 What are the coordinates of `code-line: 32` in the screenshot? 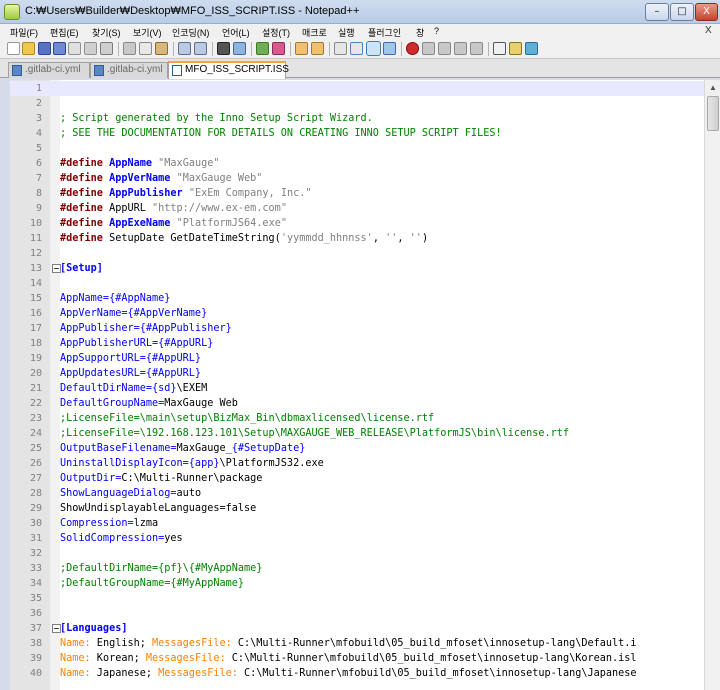 It's located at (357, 553).